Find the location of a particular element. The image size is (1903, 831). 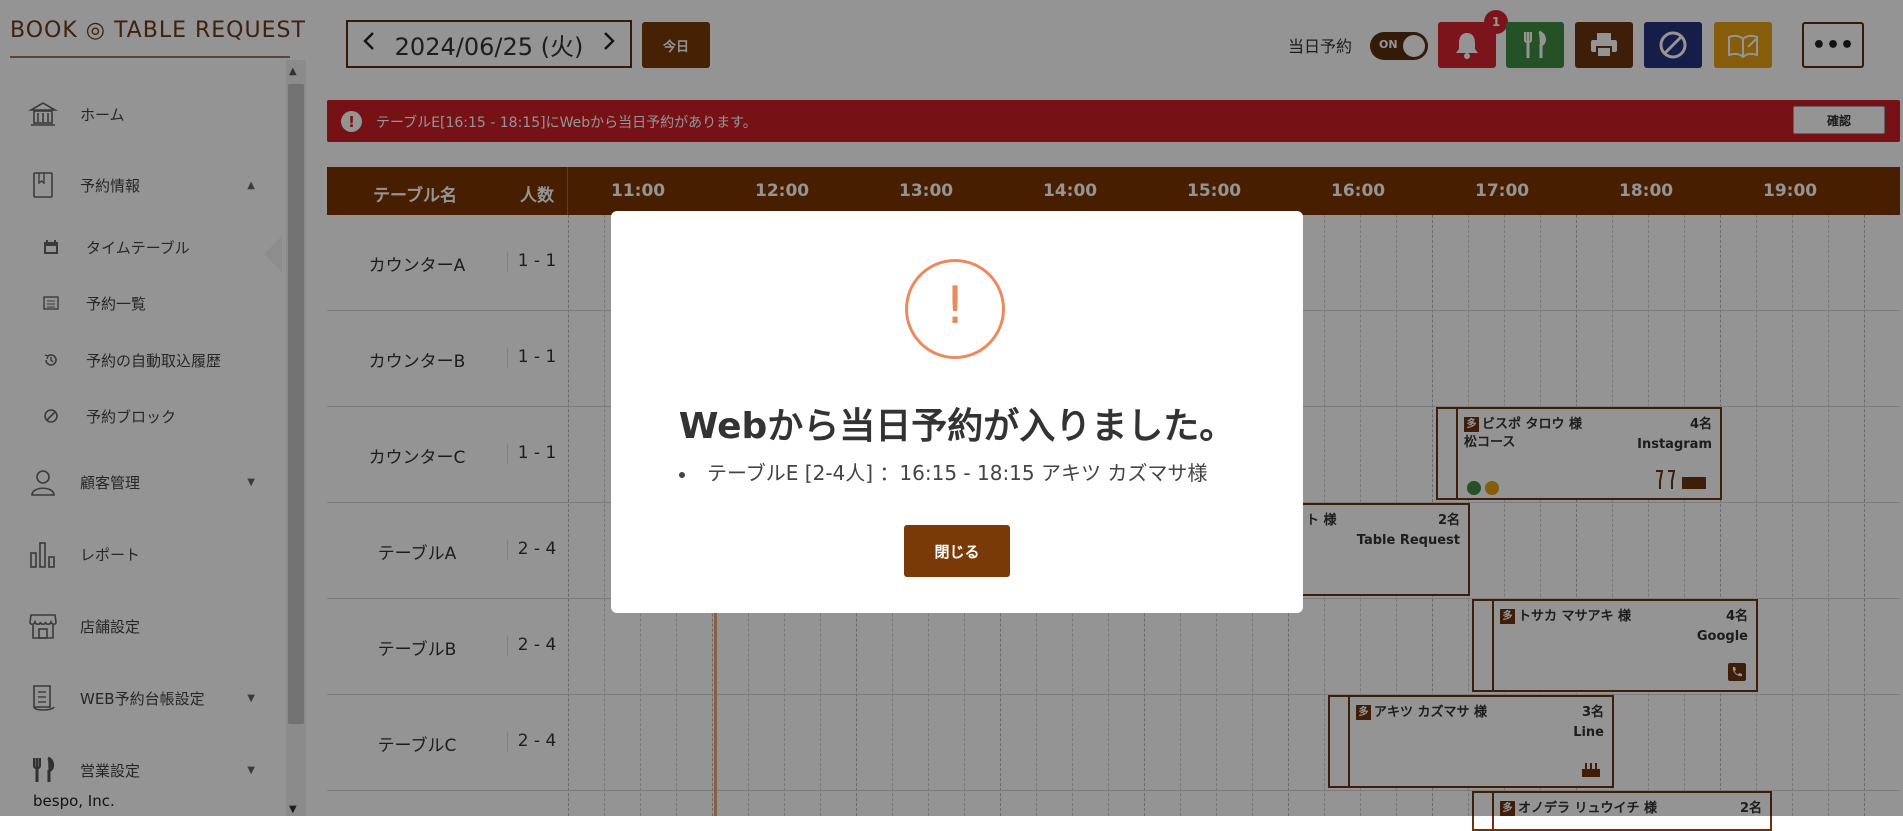

dialog-list-item: テーブルE [2-4人] ：16:15 - 18:15 アキツ カズマサ様 is located at coordinates (943, 471).